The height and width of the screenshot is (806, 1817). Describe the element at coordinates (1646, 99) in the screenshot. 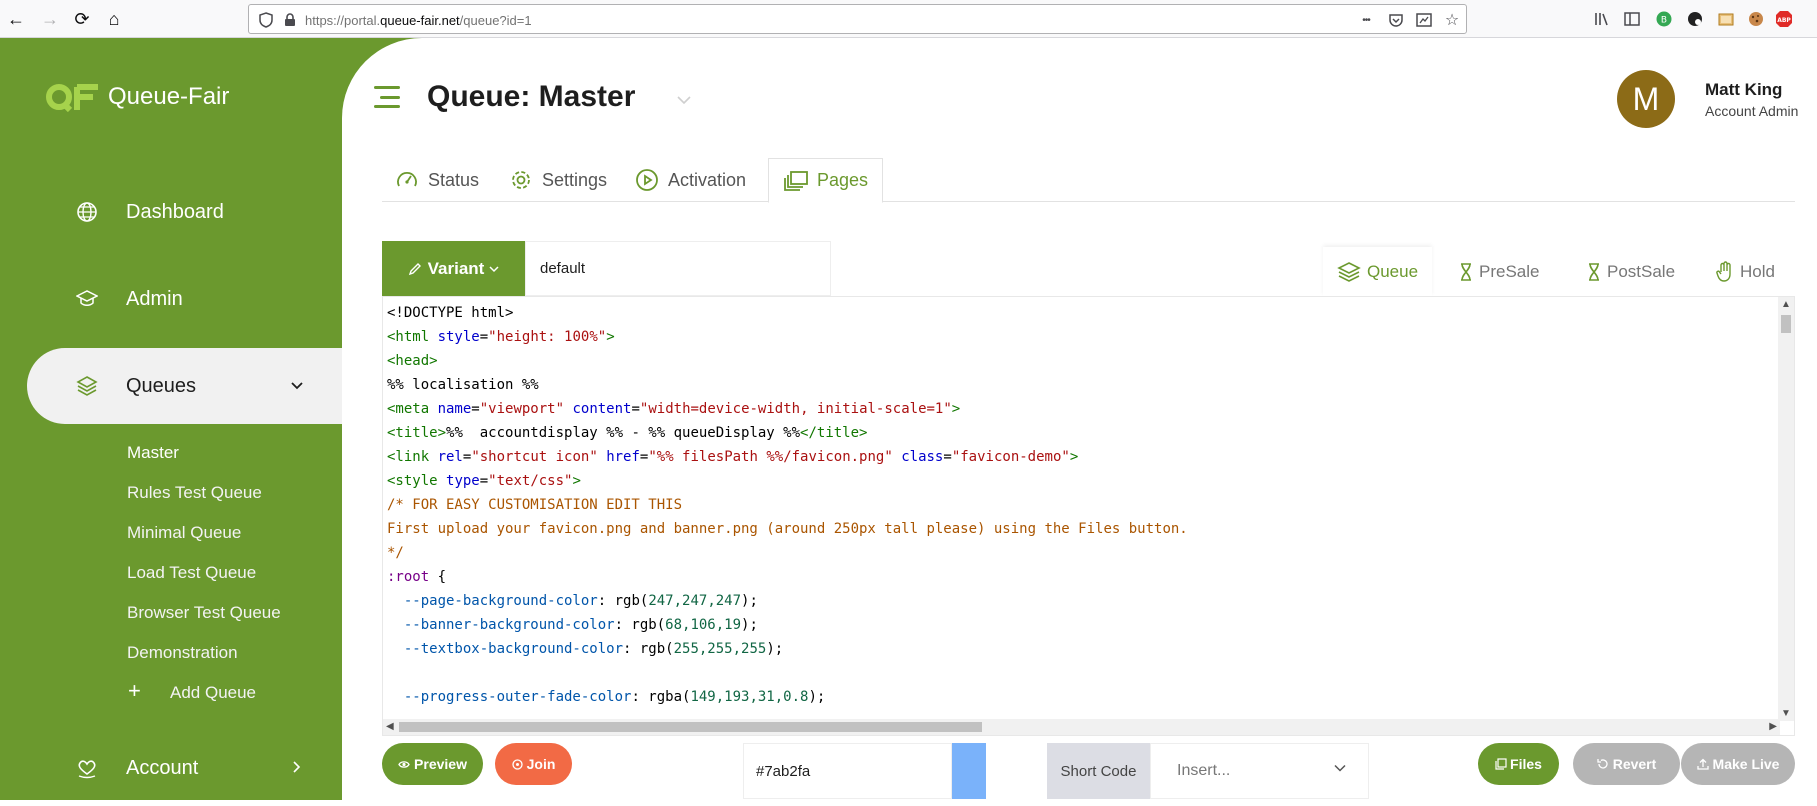

I see `avatar: M` at that location.